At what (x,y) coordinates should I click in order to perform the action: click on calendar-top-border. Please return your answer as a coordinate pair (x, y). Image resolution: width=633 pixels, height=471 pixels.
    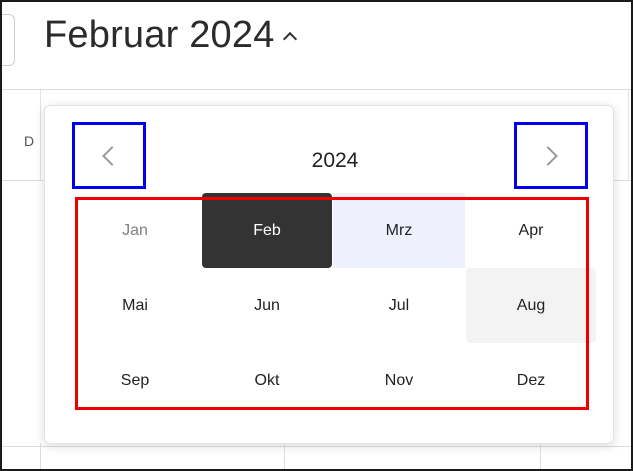
    Looking at the image, I should click on (316, 89).